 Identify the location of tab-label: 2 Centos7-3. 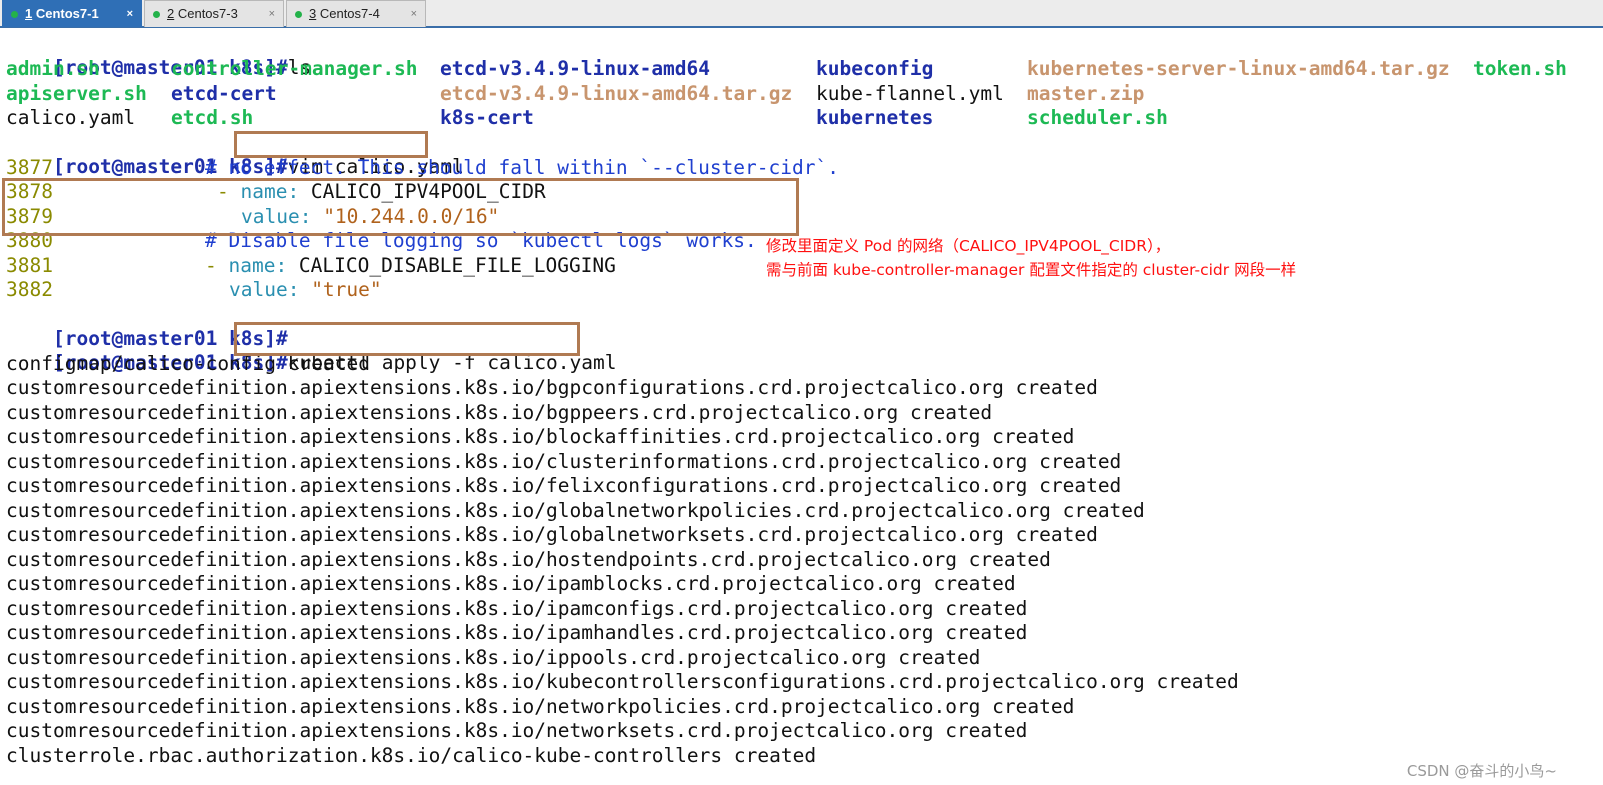
(202, 13).